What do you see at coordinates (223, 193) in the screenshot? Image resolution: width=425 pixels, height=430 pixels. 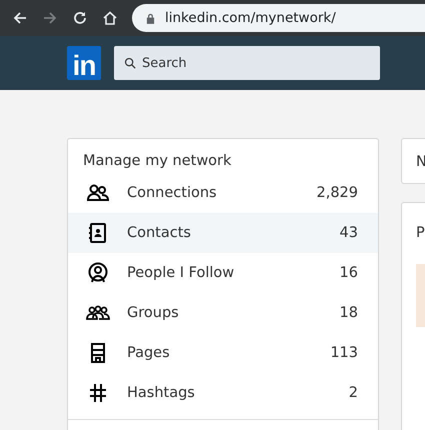 I see `network-list-item: Connections 2,829` at bounding box center [223, 193].